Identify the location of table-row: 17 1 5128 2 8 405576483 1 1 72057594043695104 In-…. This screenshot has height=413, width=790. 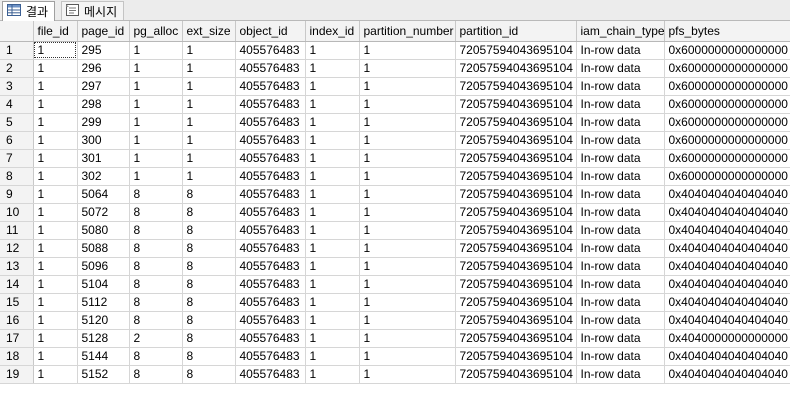
(395, 338).